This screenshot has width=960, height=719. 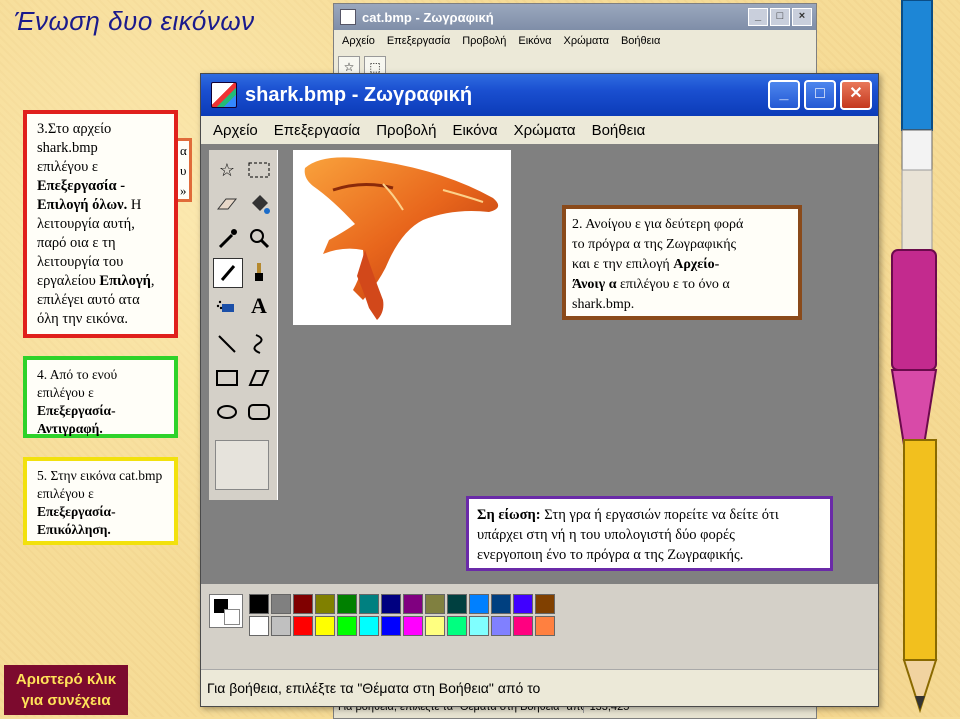 What do you see at coordinates (152, 281) in the screenshot?
I see `callout-text: ,` at bounding box center [152, 281].